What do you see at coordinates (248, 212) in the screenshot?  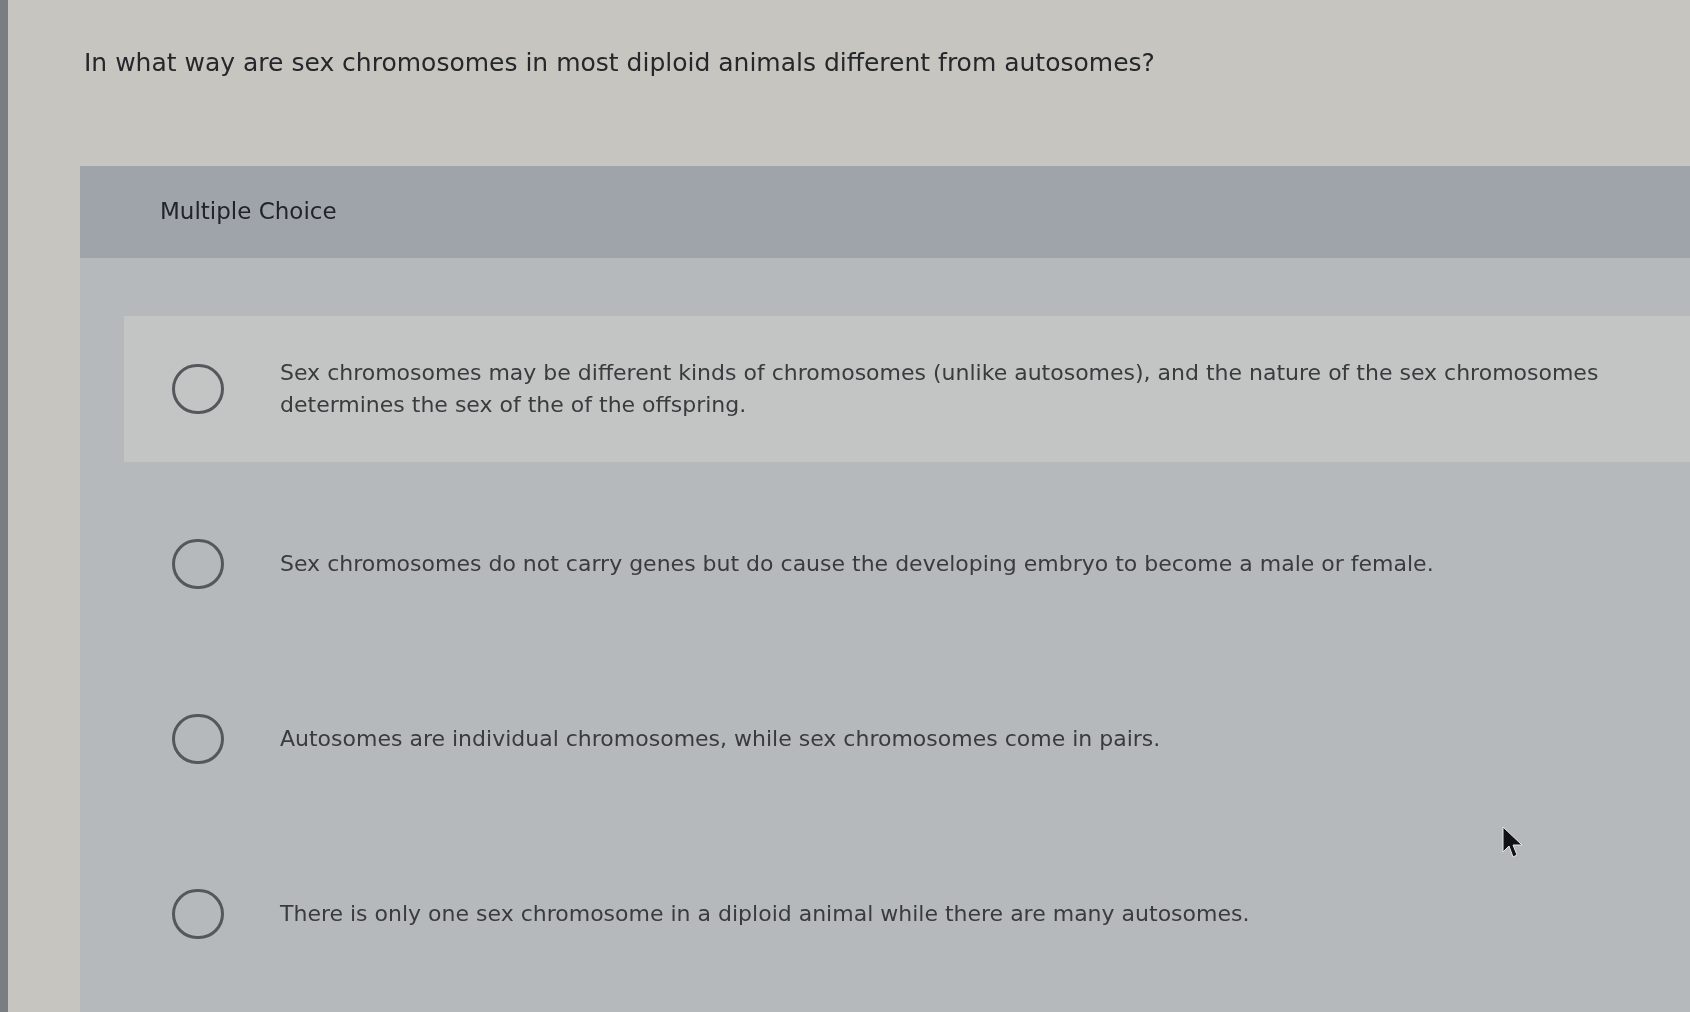 I see `header-label: Multiple Choice` at bounding box center [248, 212].